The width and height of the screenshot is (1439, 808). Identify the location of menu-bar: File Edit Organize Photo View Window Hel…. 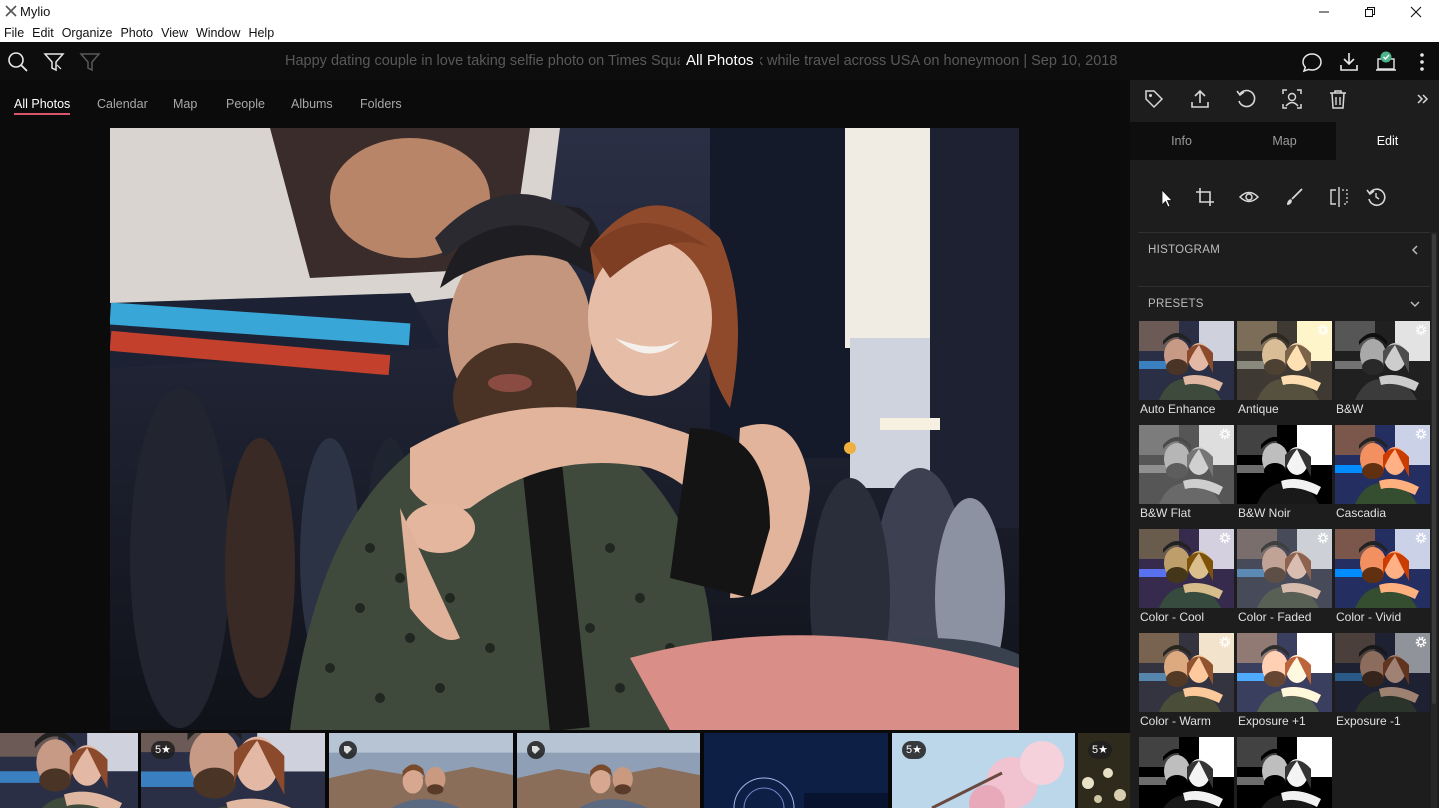
(719, 32).